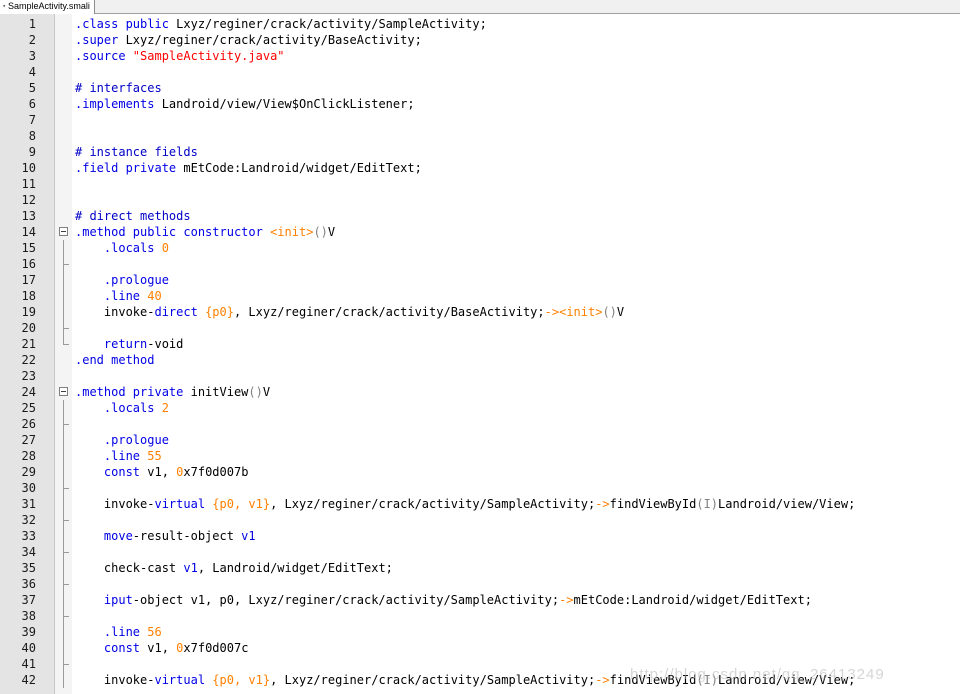 The width and height of the screenshot is (960, 694). I want to click on tab-label: SampleActivity.smali, so click(49, 6).